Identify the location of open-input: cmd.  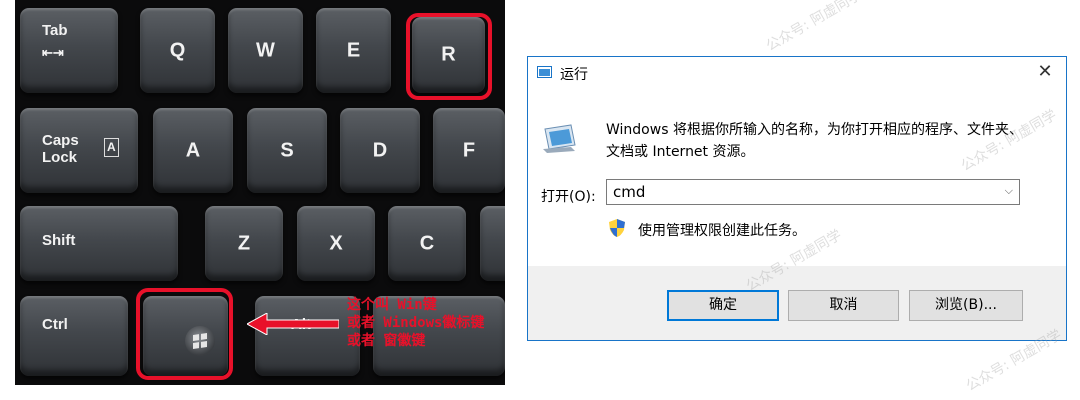
(629, 192).